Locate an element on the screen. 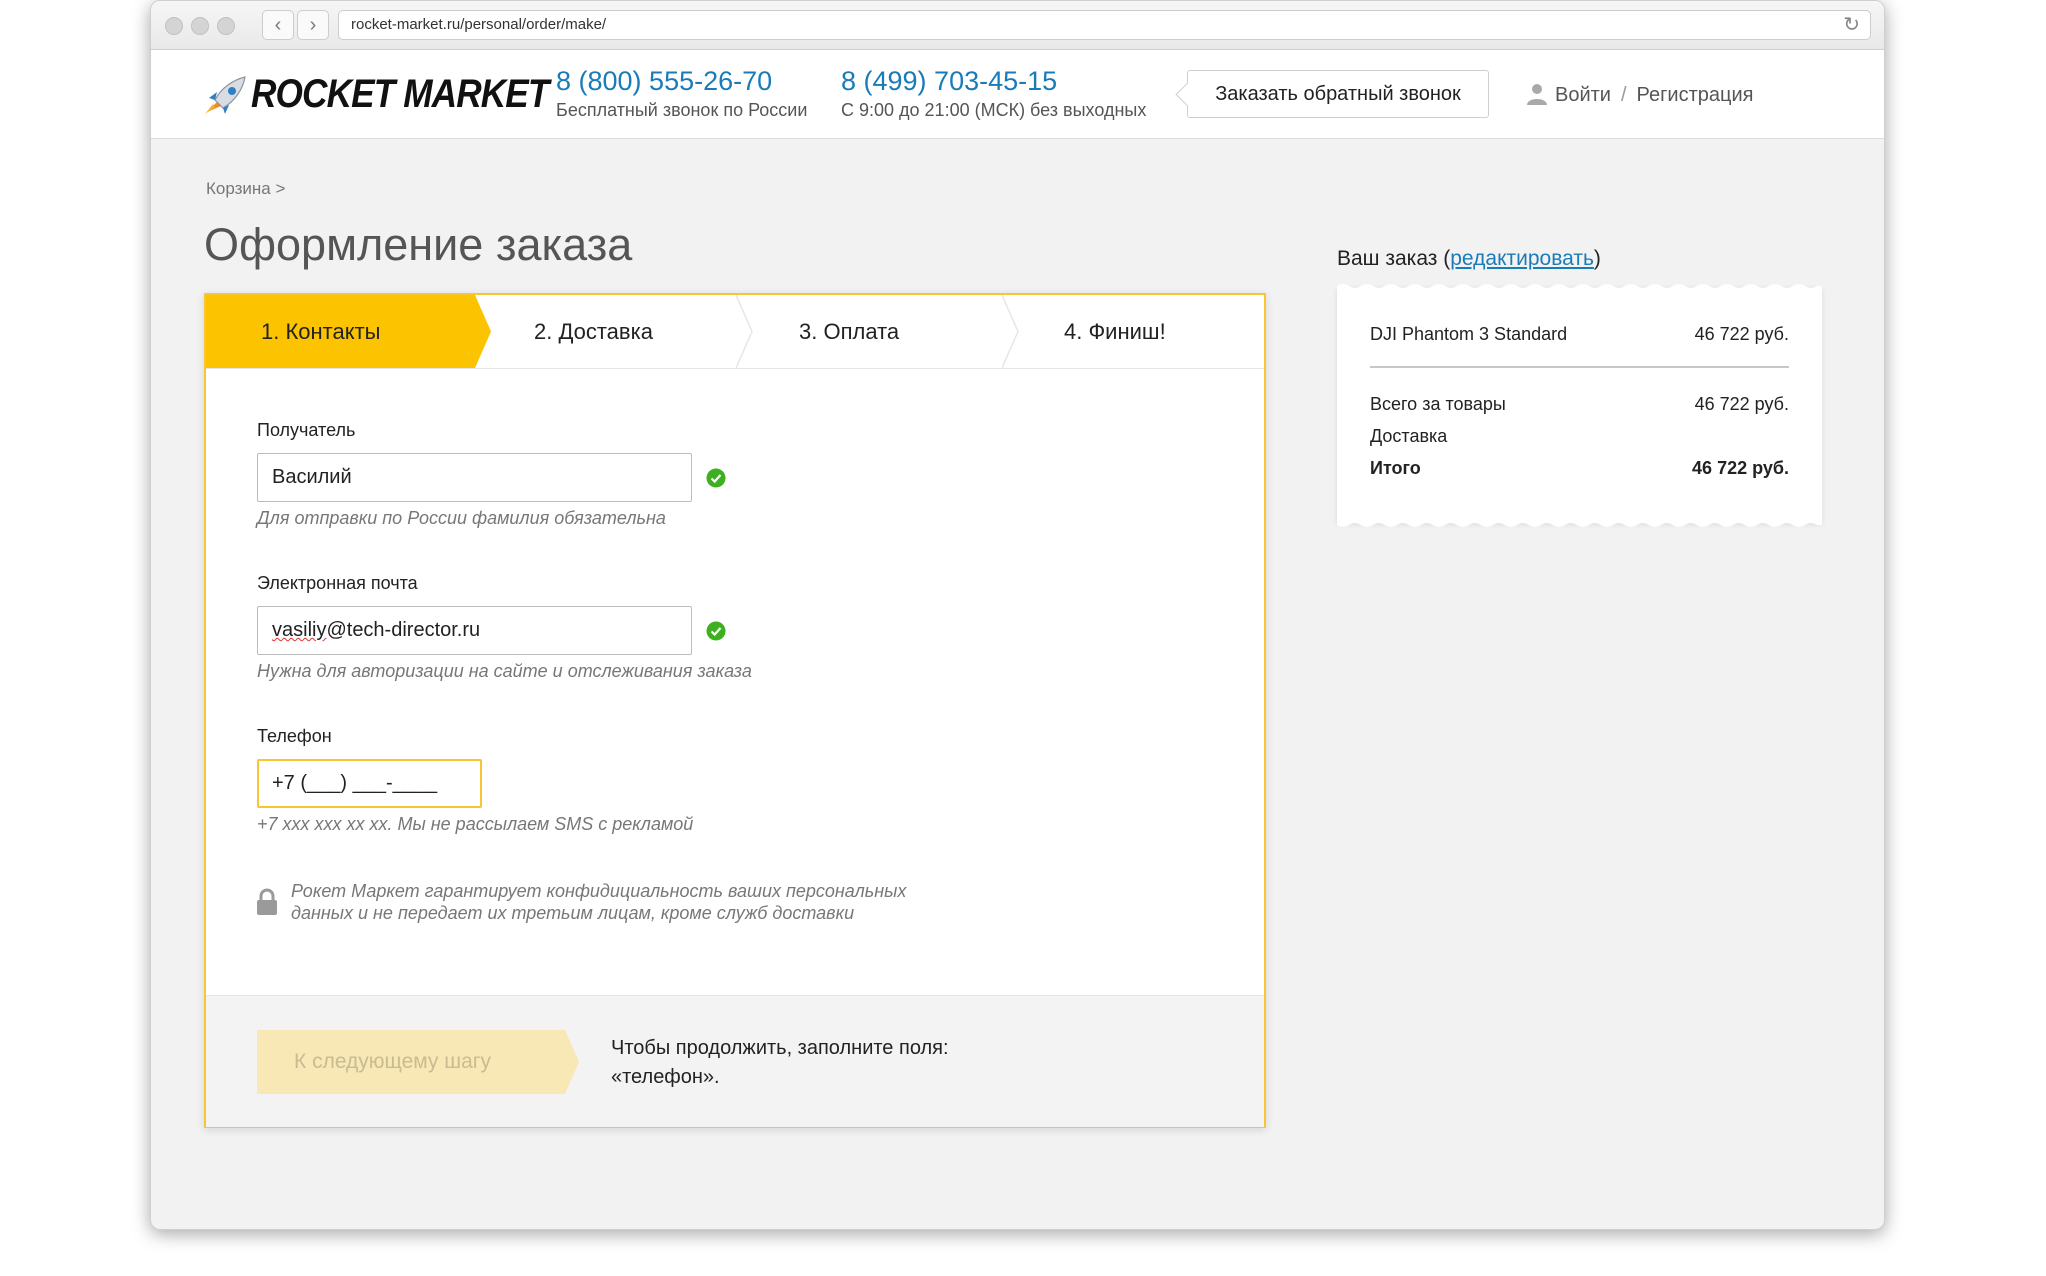 The image size is (2046, 1276). email-label: Электронная почта is located at coordinates (337, 583).